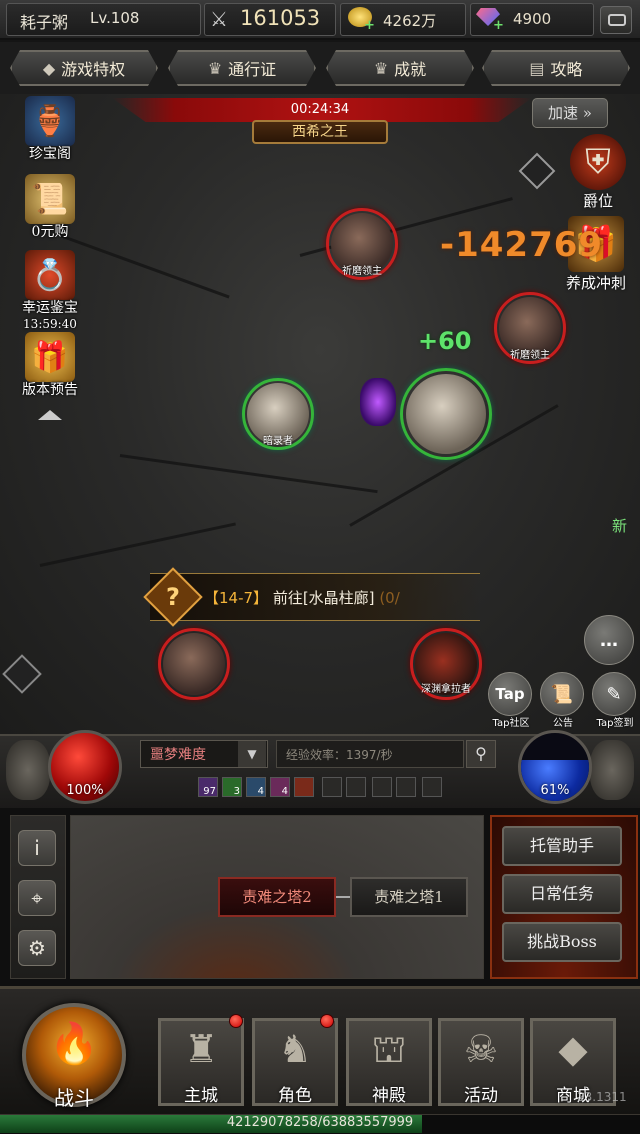 This screenshot has width=640, height=1134. I want to click on map-connector, so click(343, 897).